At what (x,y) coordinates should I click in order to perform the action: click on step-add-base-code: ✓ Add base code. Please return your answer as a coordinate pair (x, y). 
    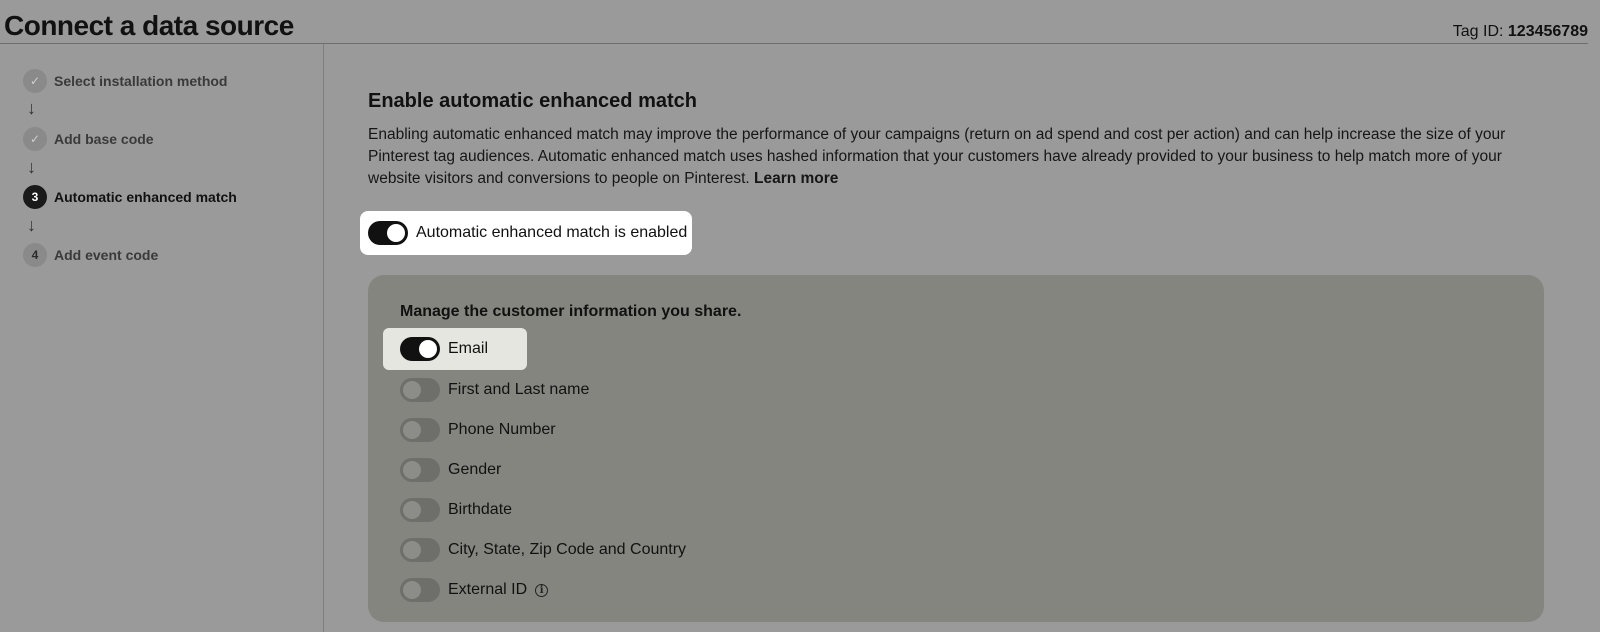
    Looking at the image, I should click on (88, 139).